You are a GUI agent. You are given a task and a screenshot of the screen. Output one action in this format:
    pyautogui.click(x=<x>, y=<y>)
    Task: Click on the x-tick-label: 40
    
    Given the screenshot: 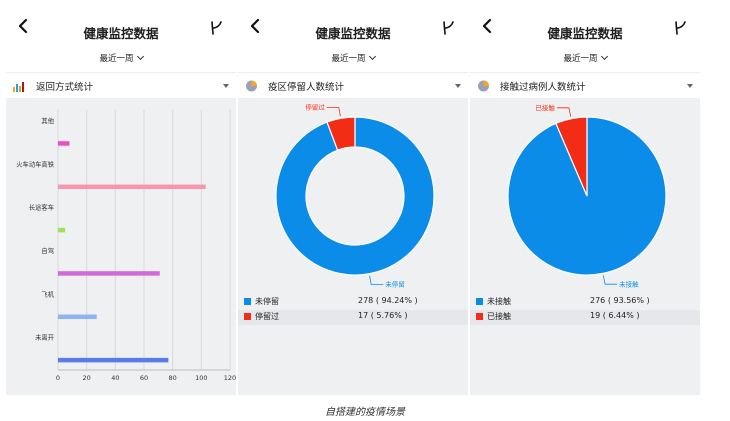 What is the action you would take?
    pyautogui.click(x=115, y=378)
    